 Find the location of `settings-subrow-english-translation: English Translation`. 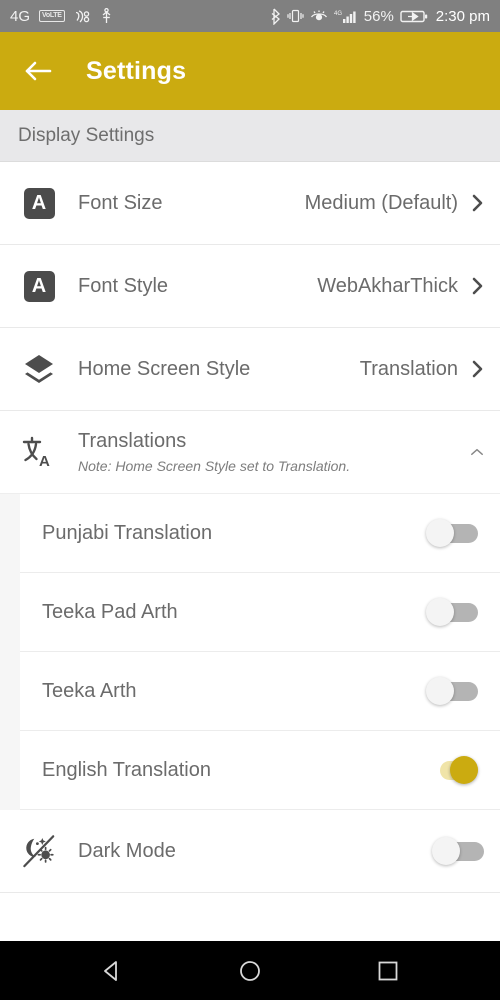

settings-subrow-english-translation: English Translation is located at coordinates (260, 770).